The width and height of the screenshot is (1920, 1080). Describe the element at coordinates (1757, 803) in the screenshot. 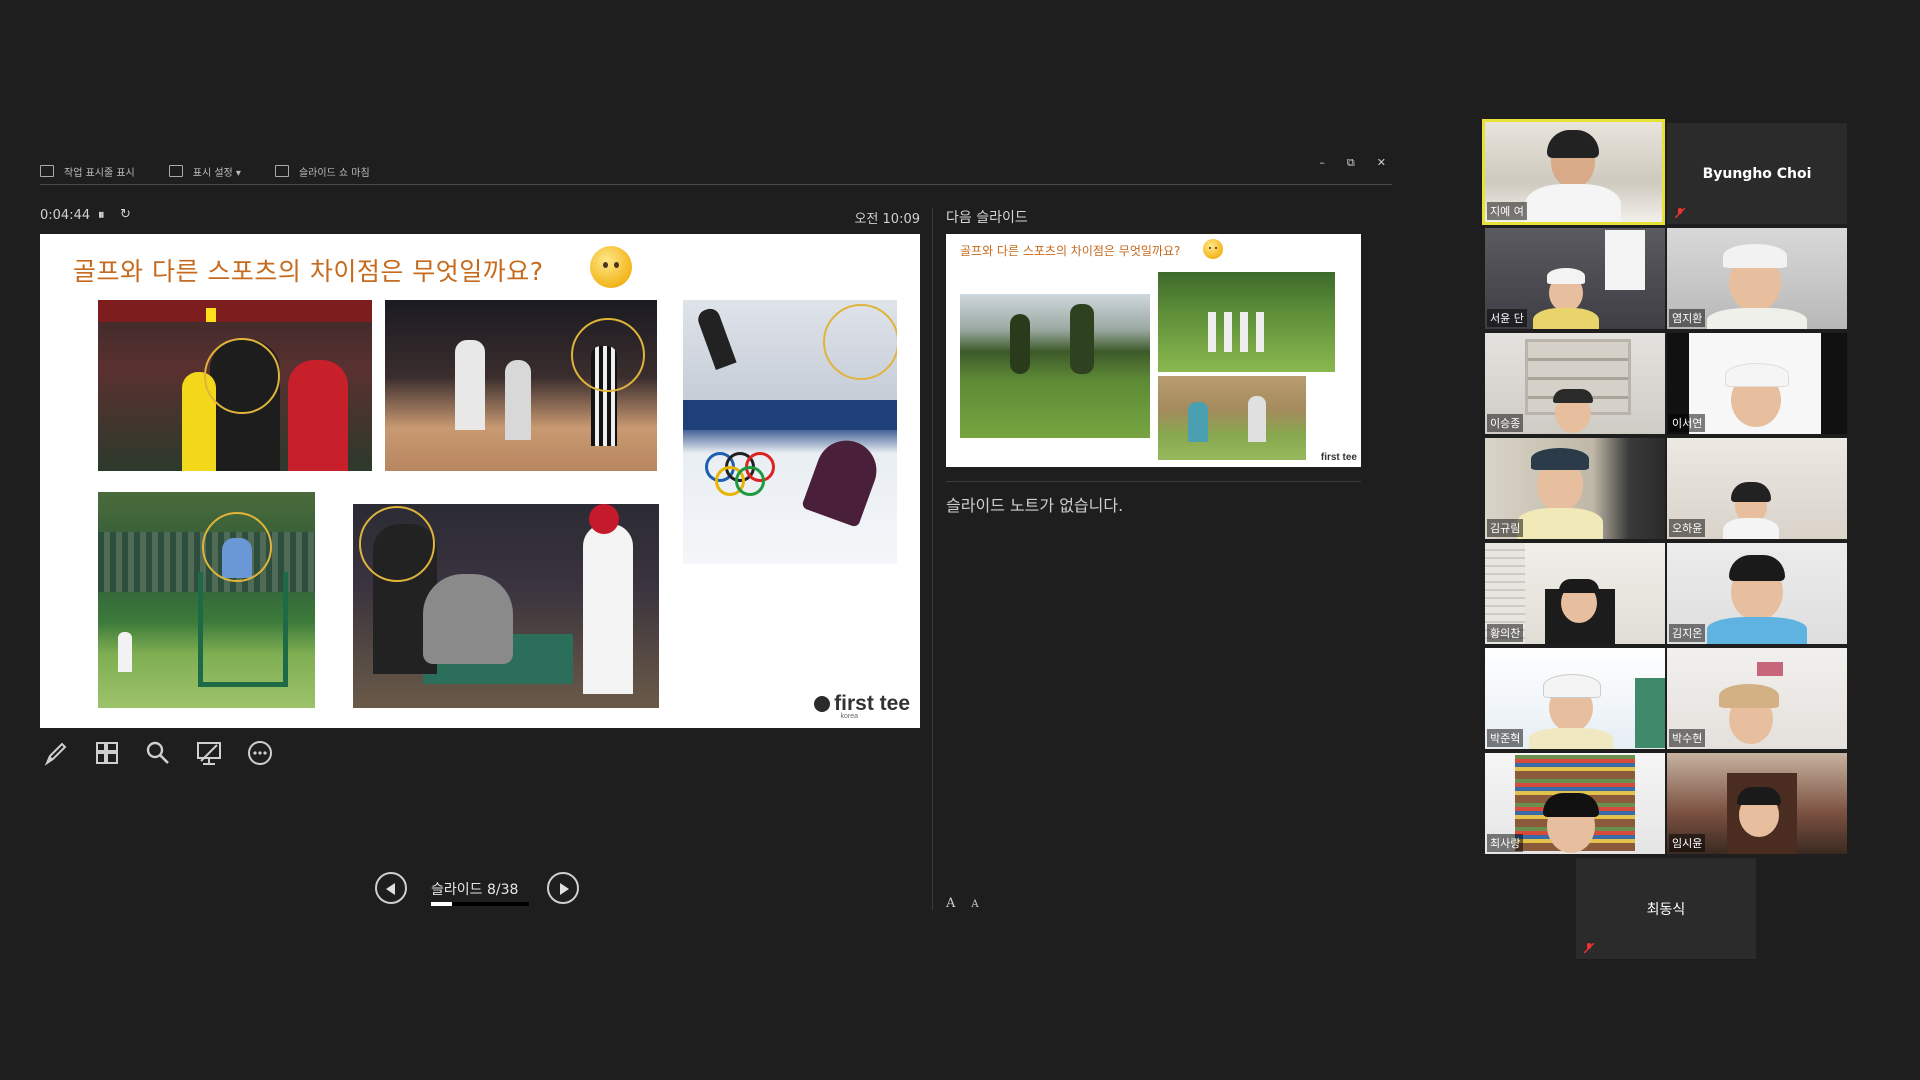

I see `participant-tile: 임시윤` at that location.